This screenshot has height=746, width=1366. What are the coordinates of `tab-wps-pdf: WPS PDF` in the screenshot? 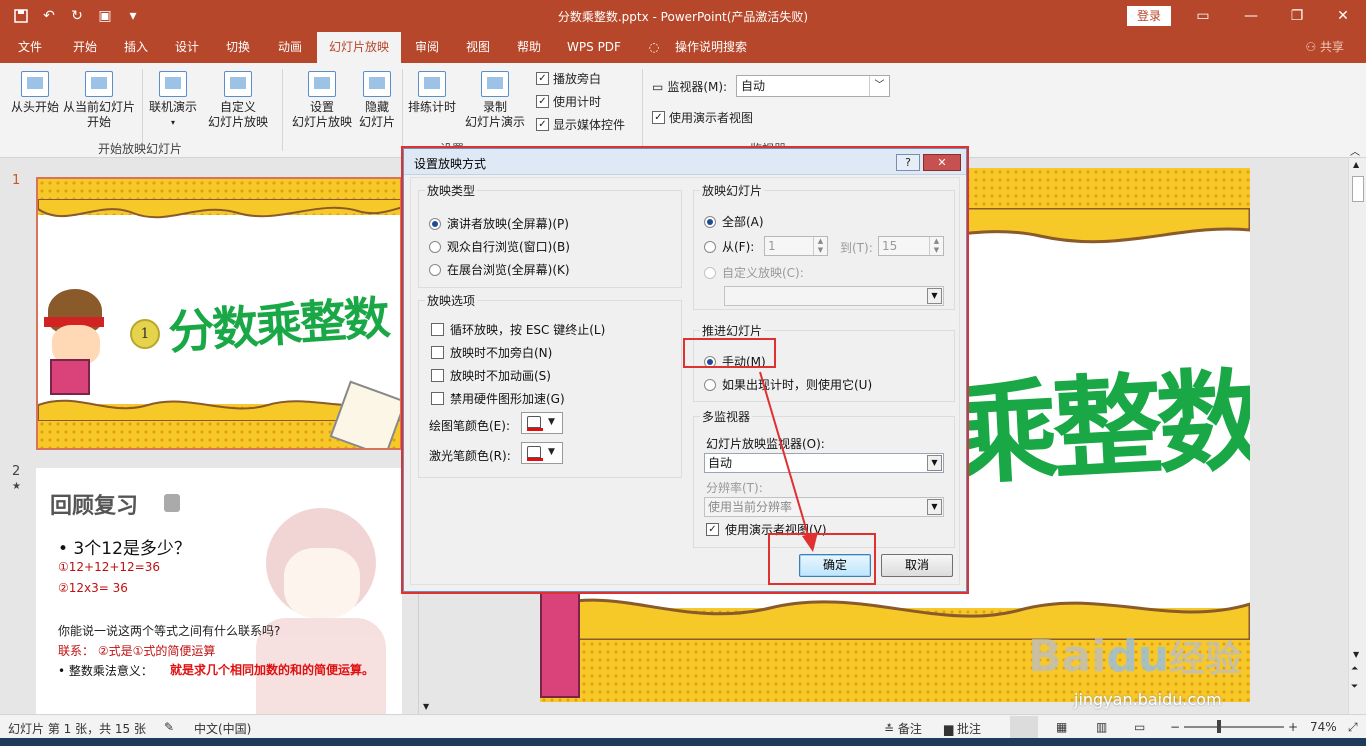 It's located at (594, 47).